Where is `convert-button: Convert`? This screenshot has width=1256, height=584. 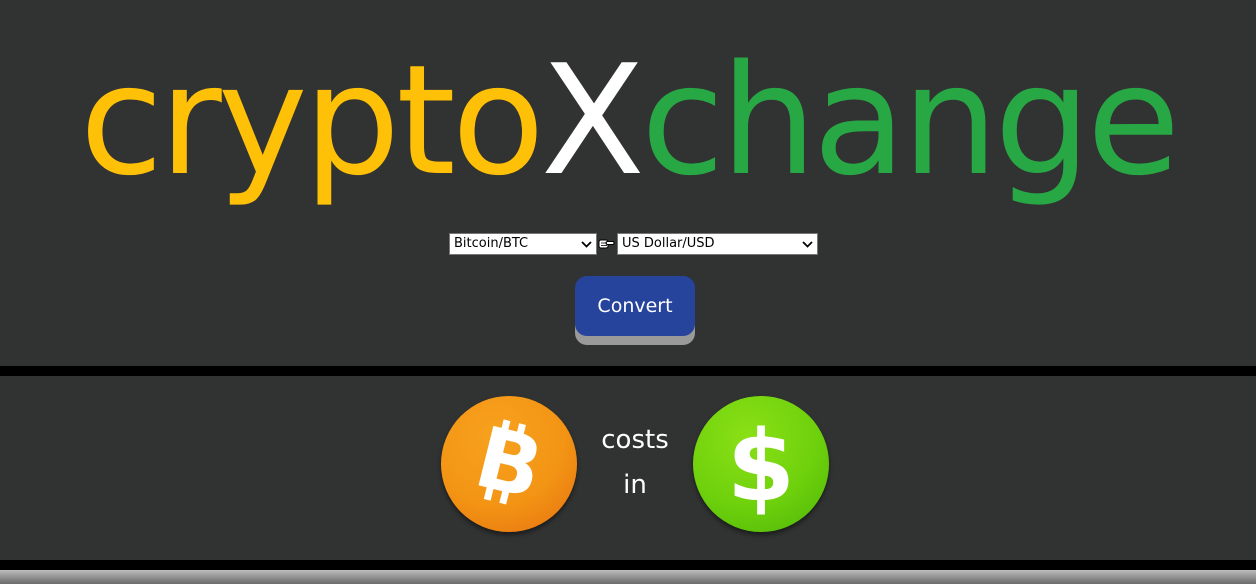
convert-button: Convert is located at coordinates (635, 306).